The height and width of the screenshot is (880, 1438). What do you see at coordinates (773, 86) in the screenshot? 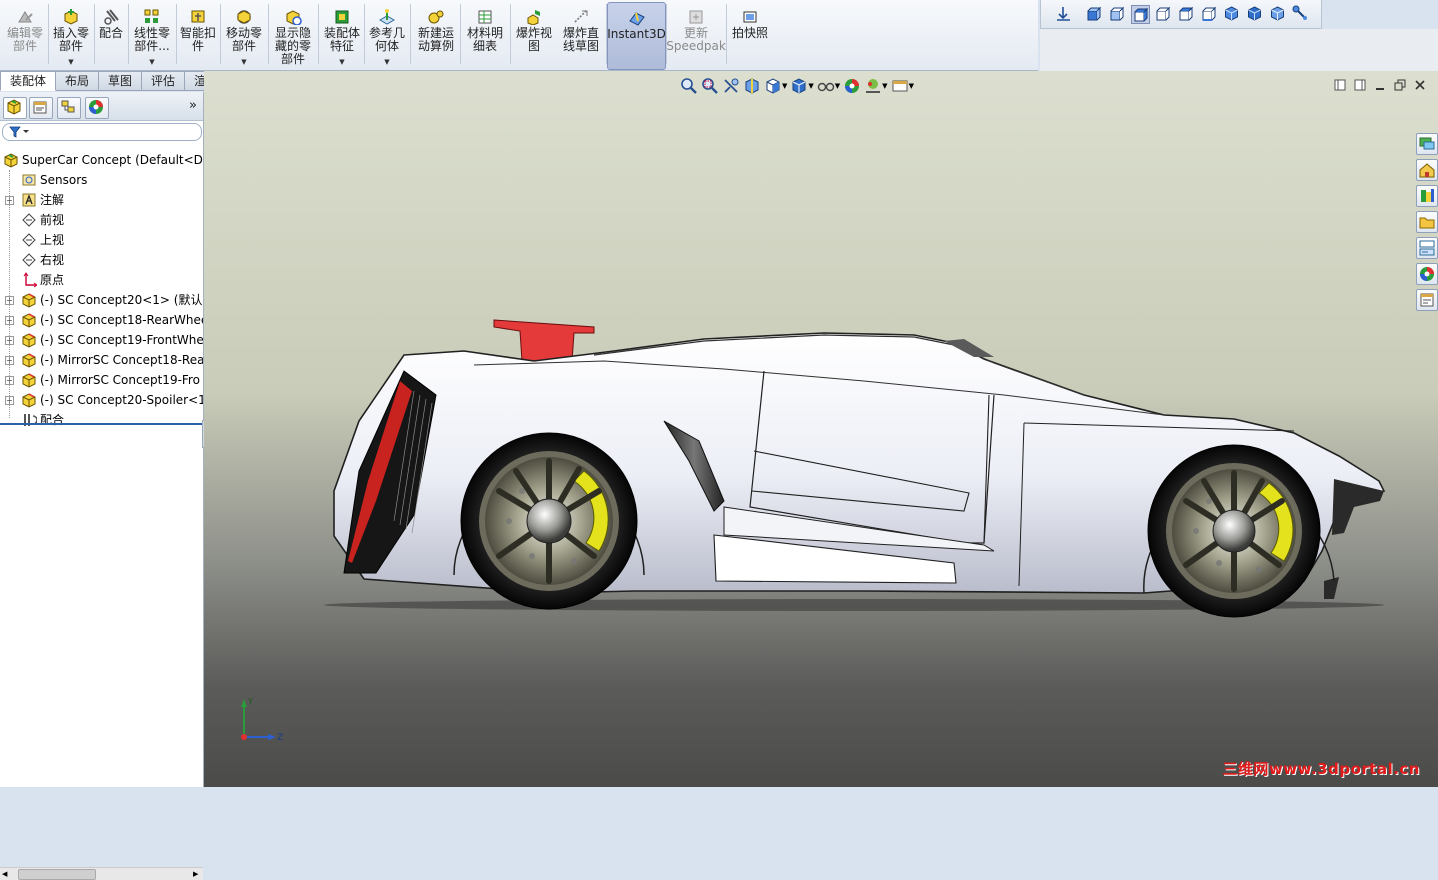
I see `view-orientation-icon` at bounding box center [773, 86].